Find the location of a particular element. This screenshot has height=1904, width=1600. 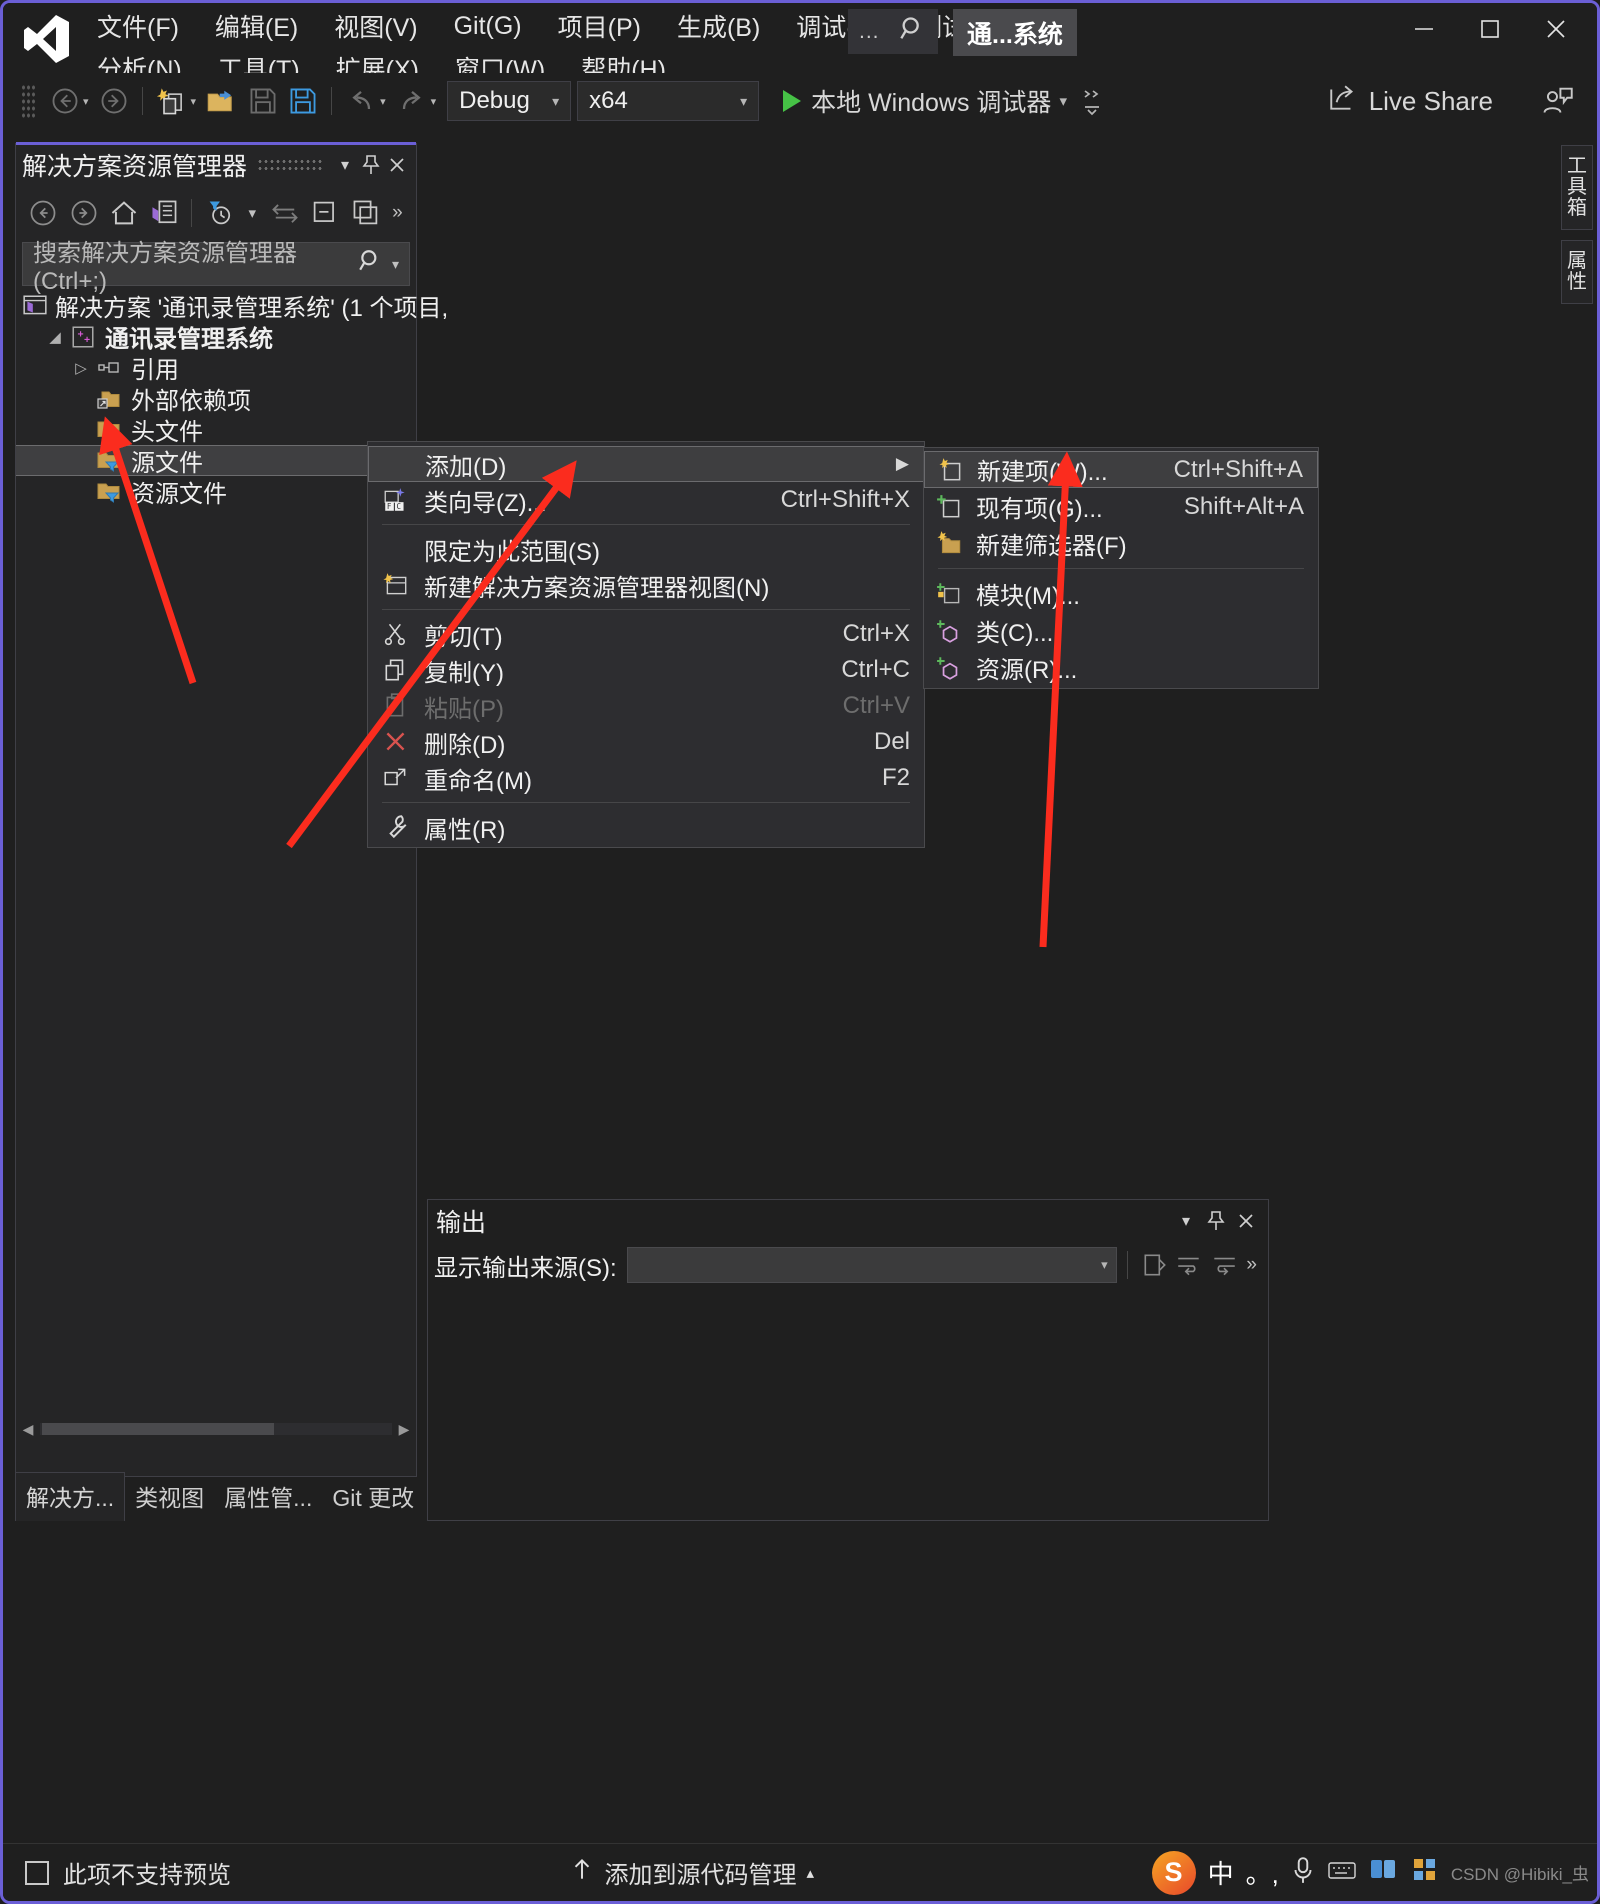

forward-button is located at coordinates (83, 213).